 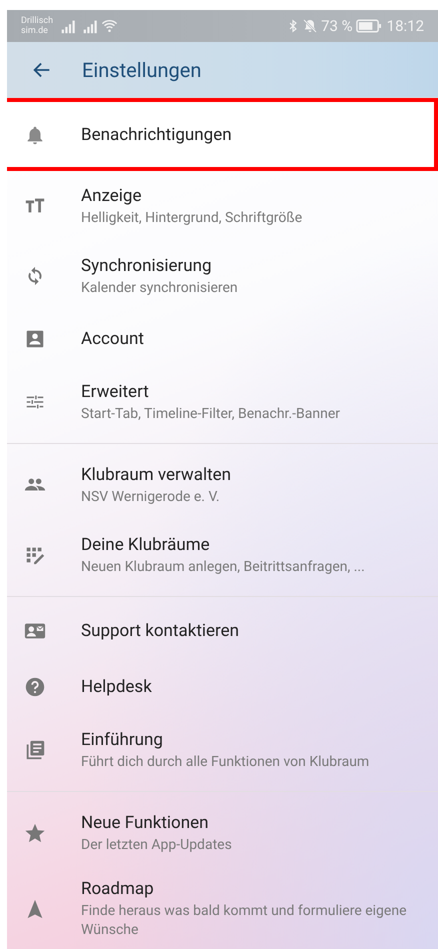 What do you see at coordinates (405, 26) in the screenshot?
I see `clock-time: 18:12` at bounding box center [405, 26].